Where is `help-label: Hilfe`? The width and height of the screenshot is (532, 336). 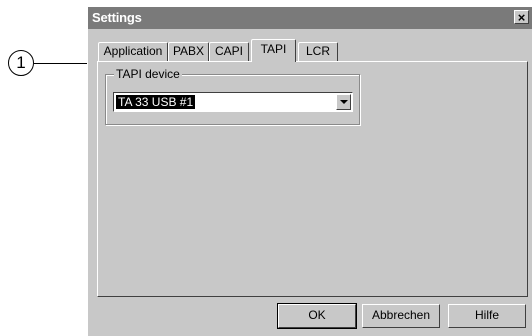
help-label: Hilfe is located at coordinates (486, 315).